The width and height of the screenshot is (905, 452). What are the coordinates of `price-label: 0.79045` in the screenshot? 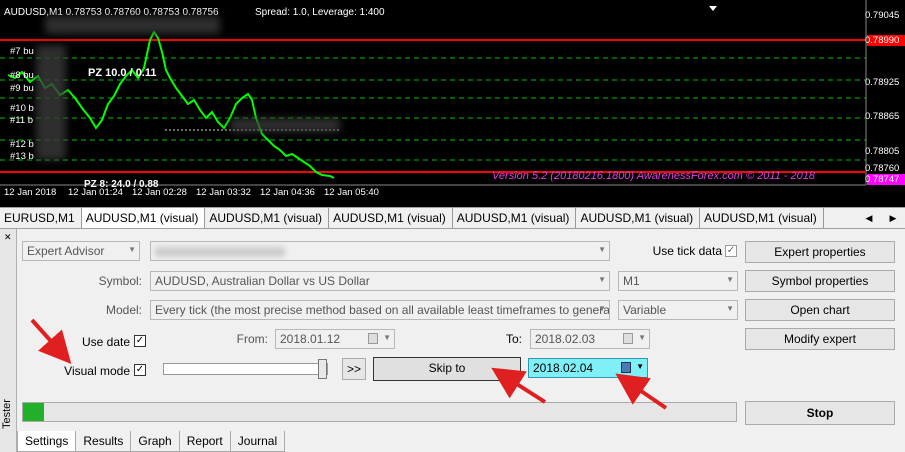 It's located at (882, 15).